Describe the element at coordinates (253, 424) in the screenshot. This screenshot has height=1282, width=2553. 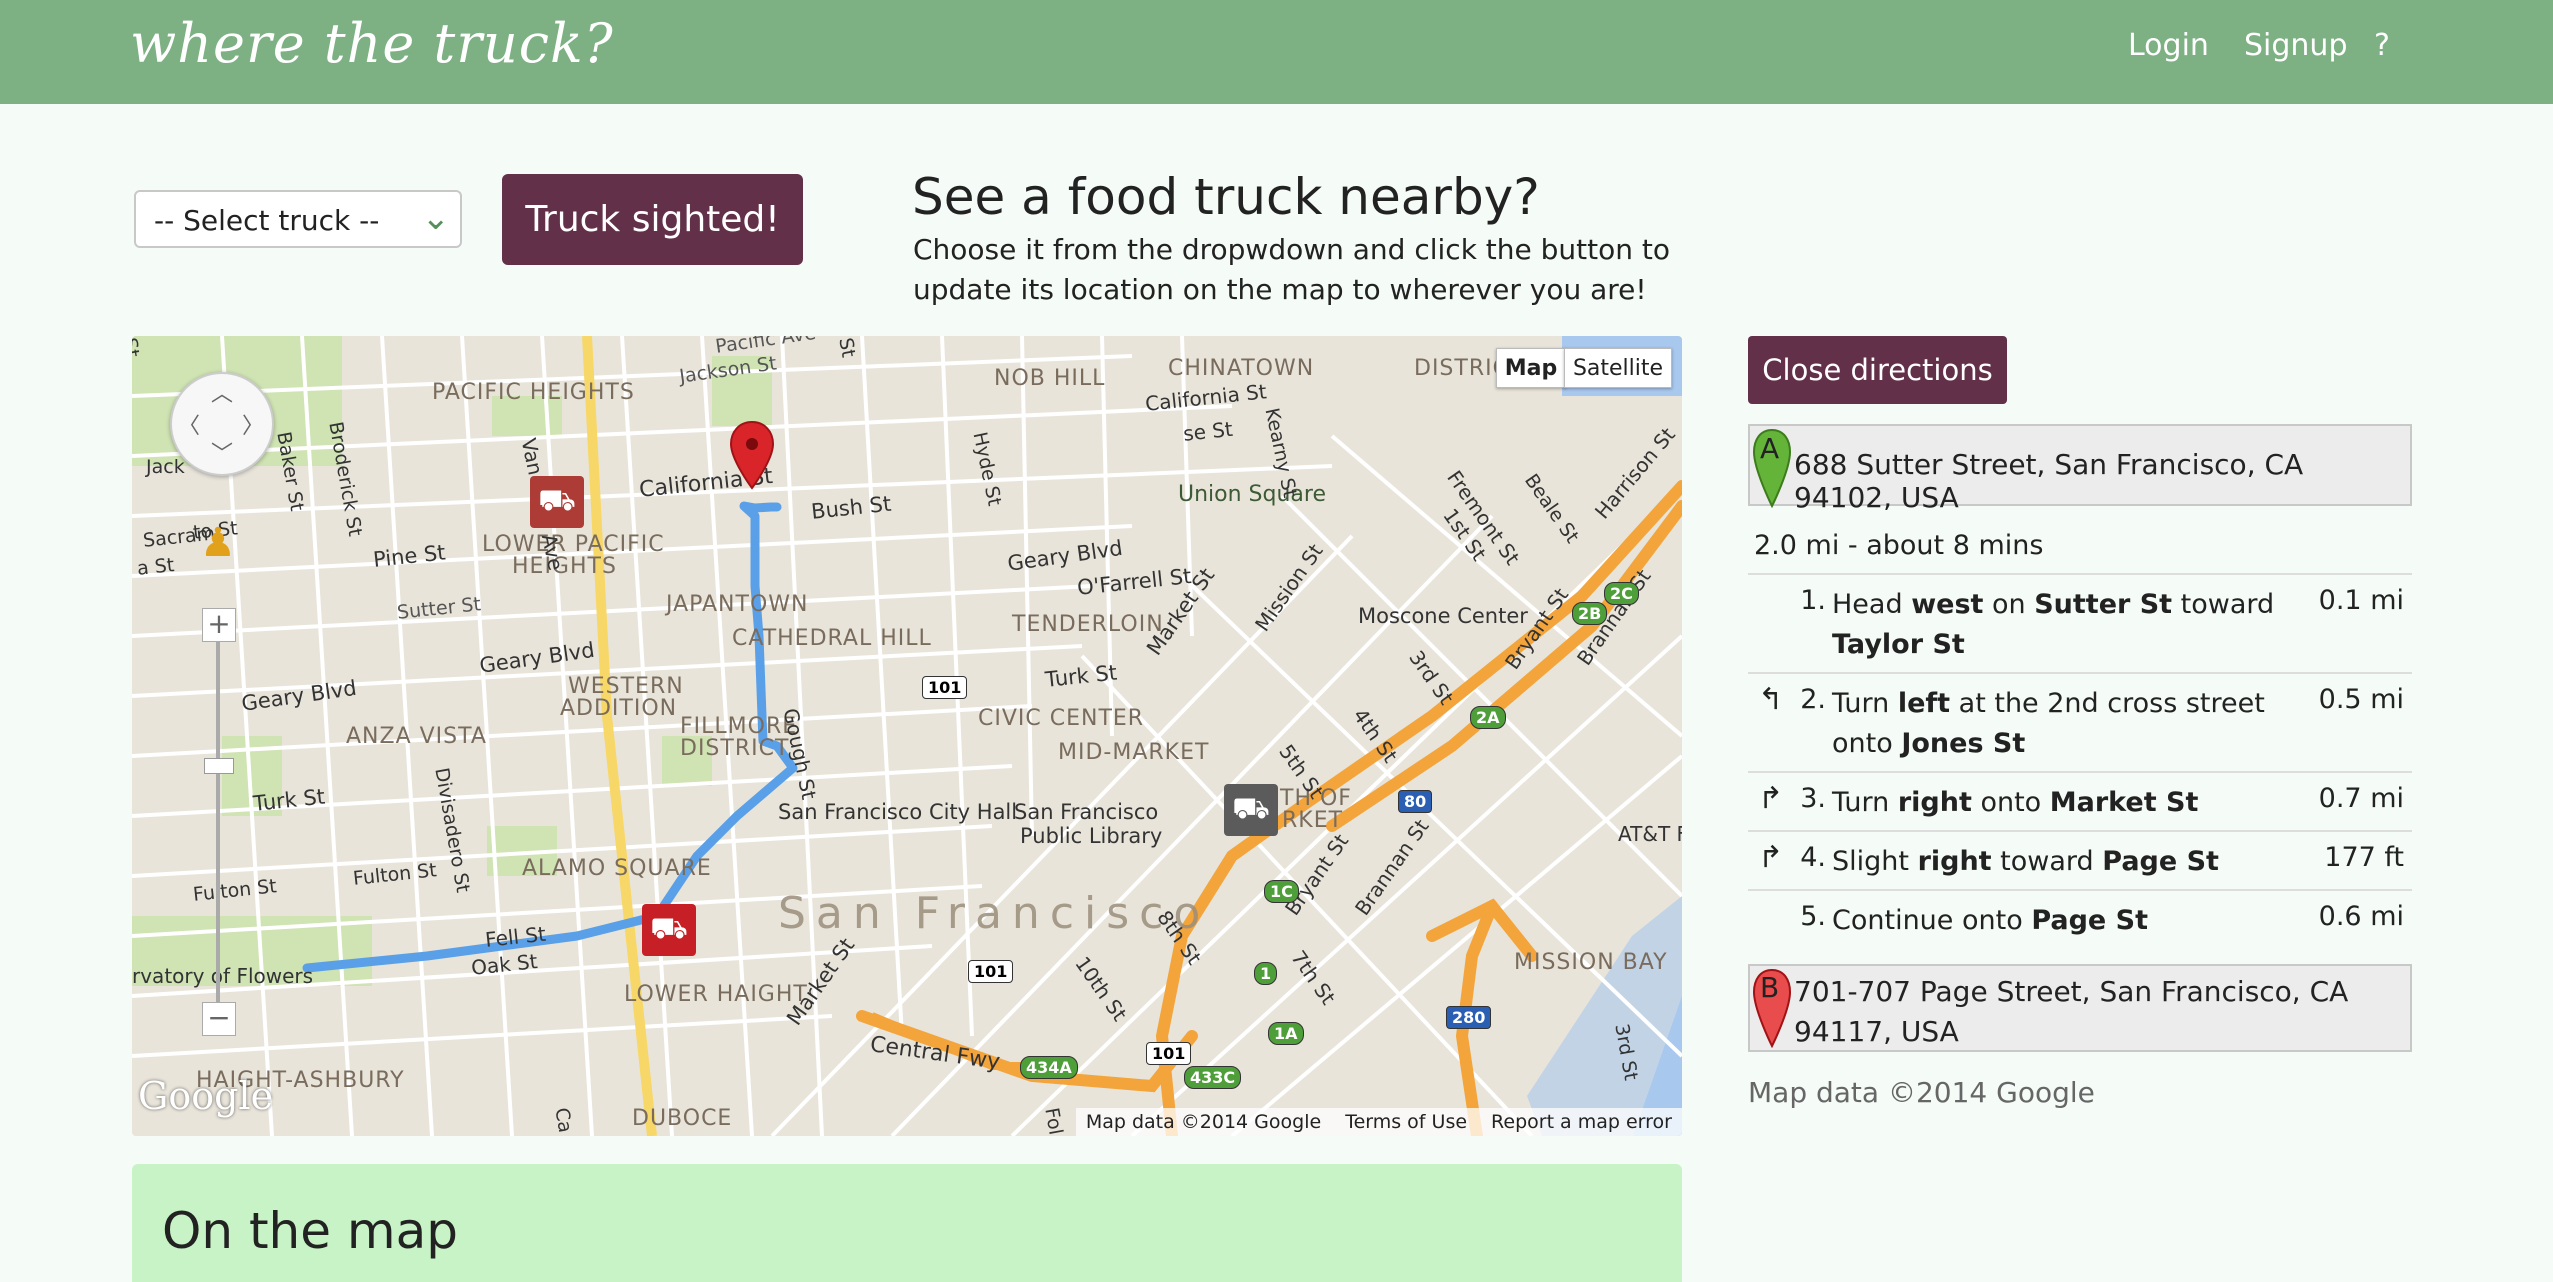
I see `pan-right-icon: 〉` at that location.